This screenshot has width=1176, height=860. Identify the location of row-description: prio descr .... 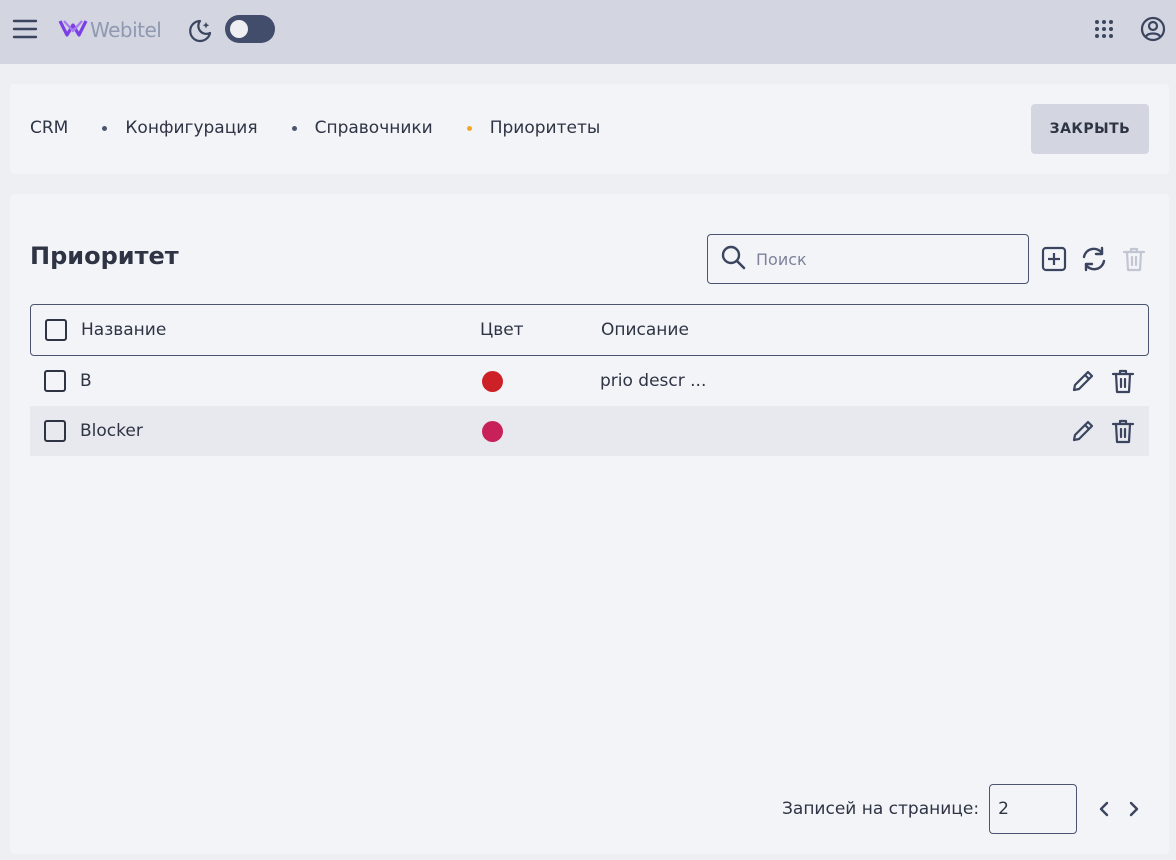
(653, 381).